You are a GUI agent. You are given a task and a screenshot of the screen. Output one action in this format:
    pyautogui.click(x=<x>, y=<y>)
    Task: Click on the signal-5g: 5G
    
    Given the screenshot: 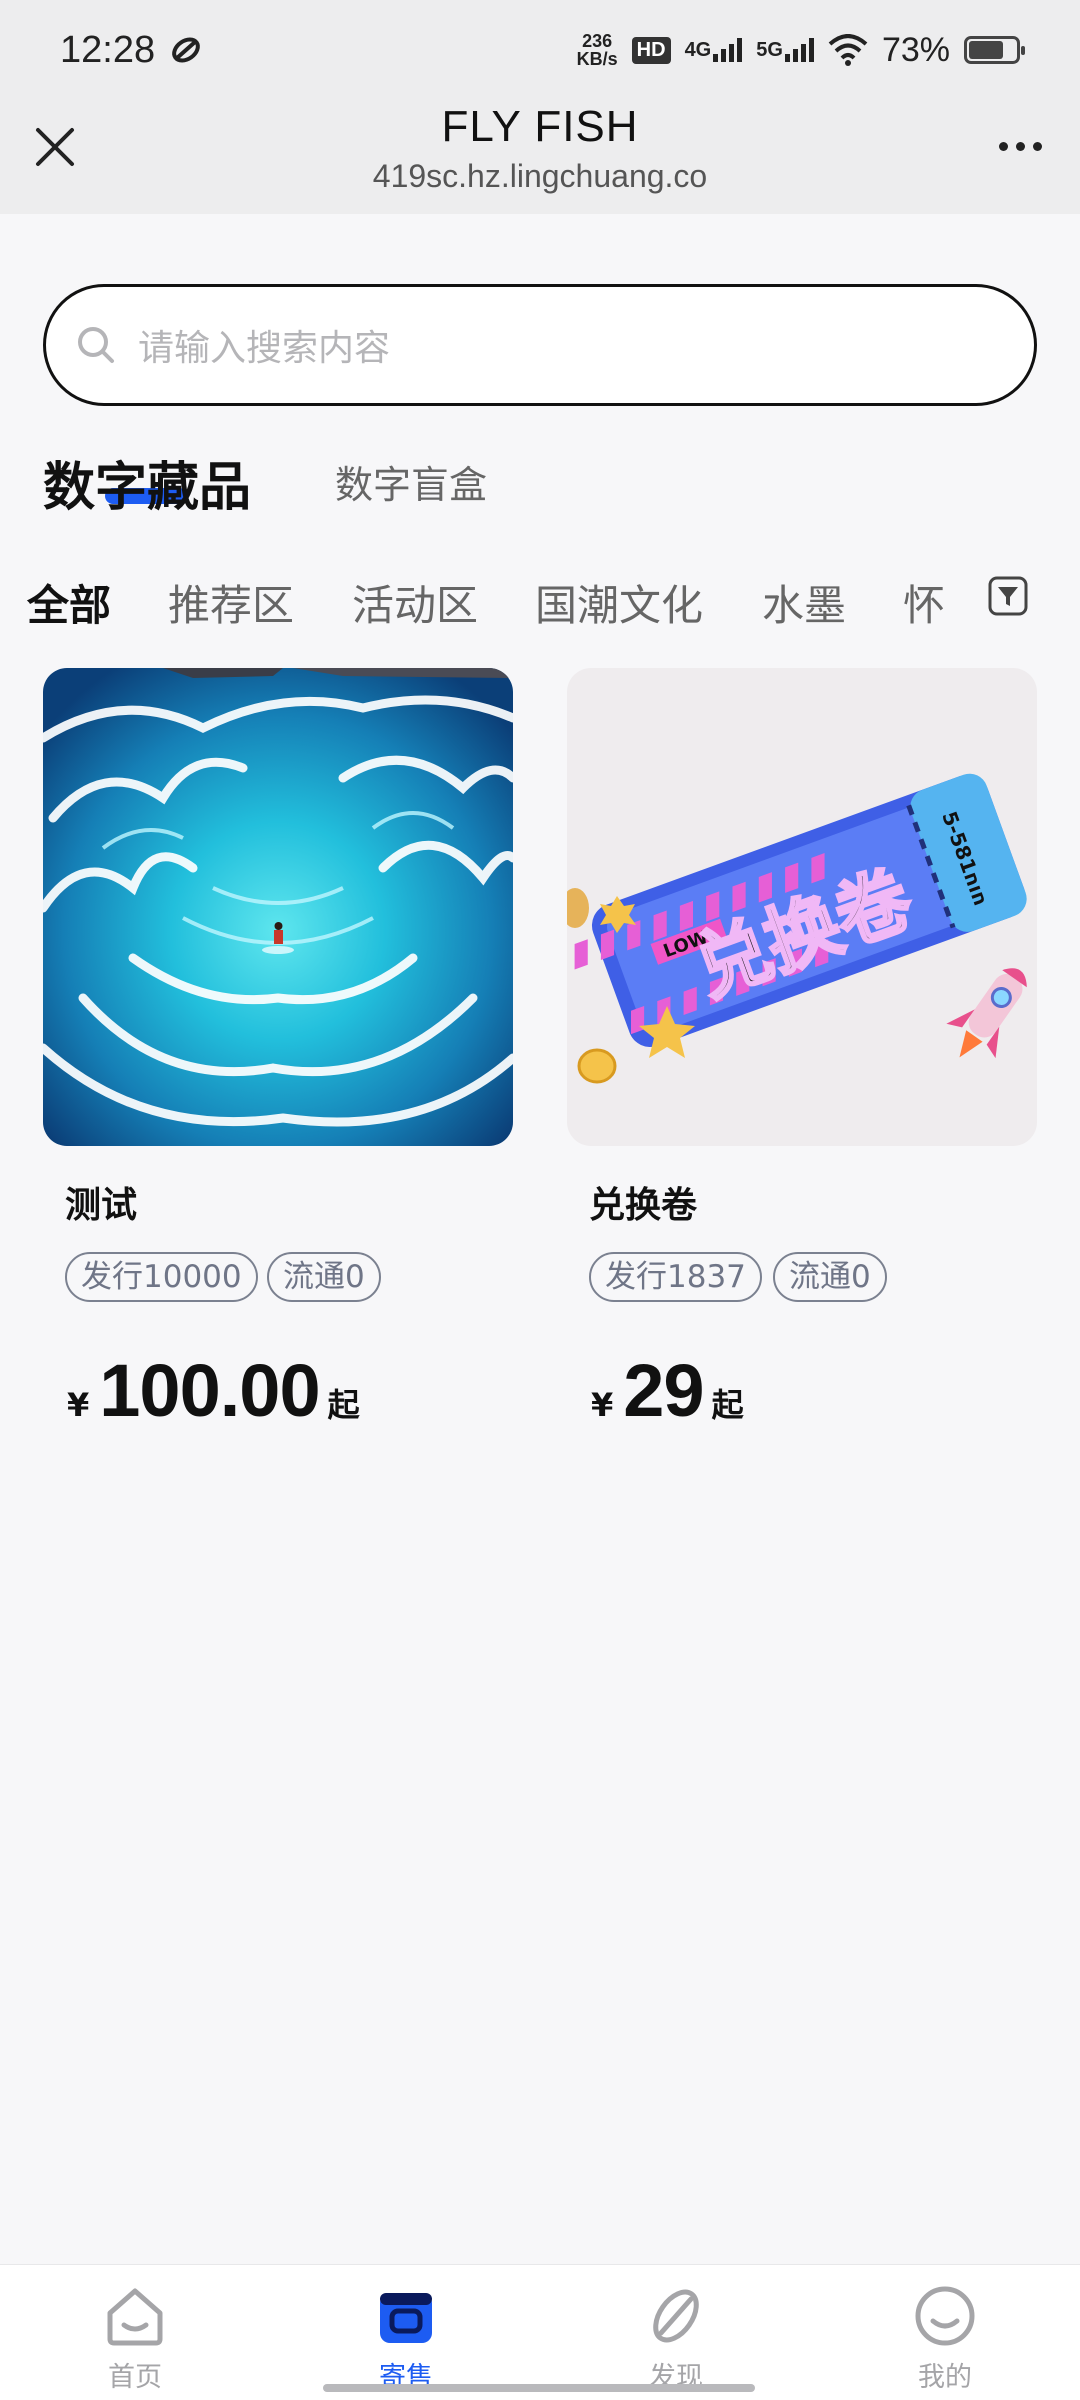 What is the action you would take?
    pyautogui.click(x=785, y=50)
    